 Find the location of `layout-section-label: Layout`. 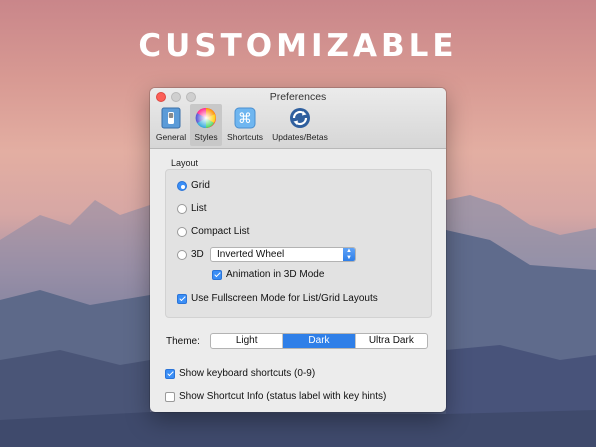

layout-section-label: Layout is located at coordinates (185, 163).